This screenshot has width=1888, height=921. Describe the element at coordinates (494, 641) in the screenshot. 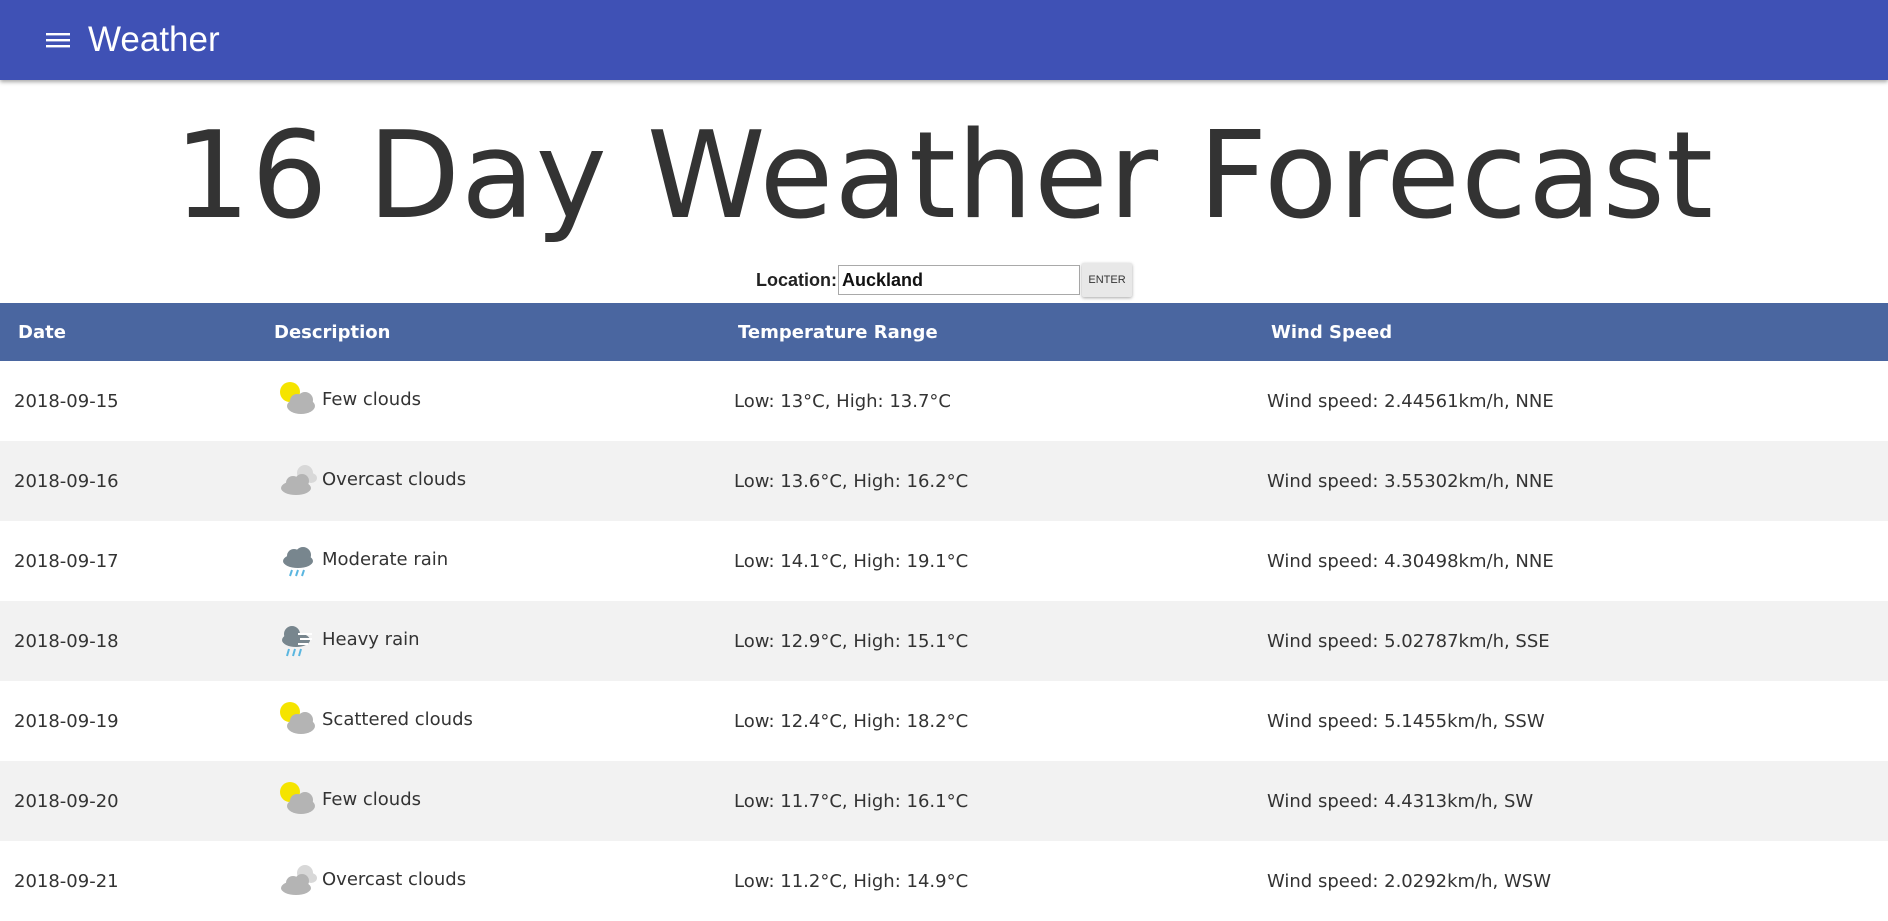

I see `cell-description: Heavy rain` at that location.